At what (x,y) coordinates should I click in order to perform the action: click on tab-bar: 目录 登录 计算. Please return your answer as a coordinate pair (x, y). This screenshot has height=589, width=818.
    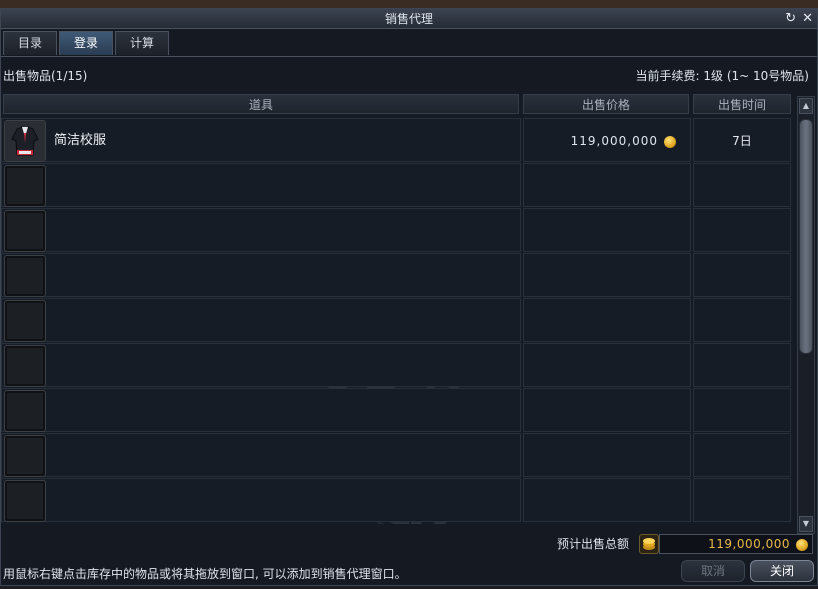
    Looking at the image, I should click on (85, 44).